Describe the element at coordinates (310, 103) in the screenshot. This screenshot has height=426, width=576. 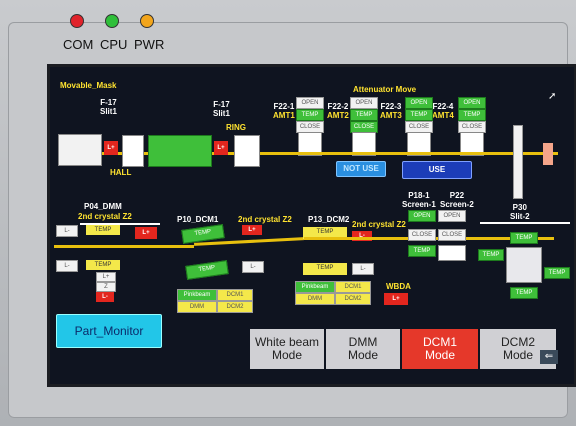
I see `amt1-open: OPEN` at that location.